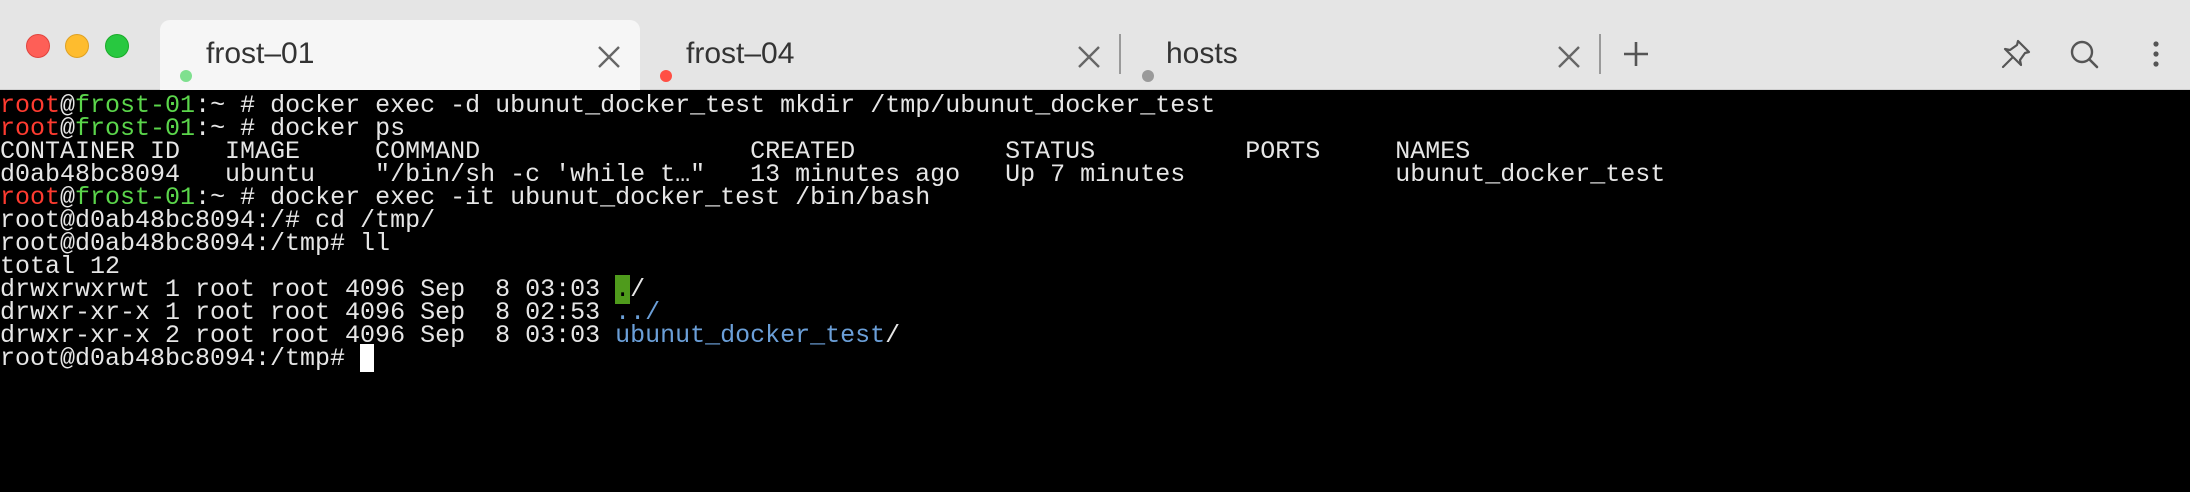 This screenshot has width=2190, height=492. I want to click on listing-suffix: /, so click(893, 335).